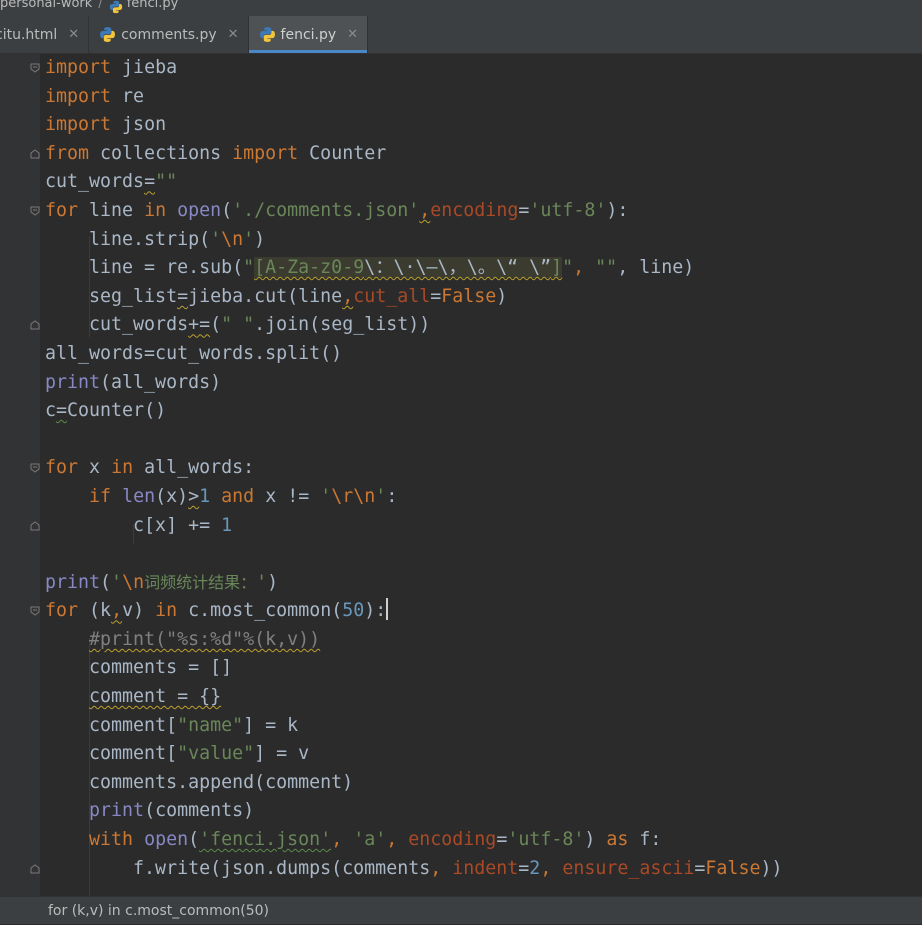 The width and height of the screenshot is (922, 925). What do you see at coordinates (232, 239) in the screenshot?
I see `escape-sequence: \n` at bounding box center [232, 239].